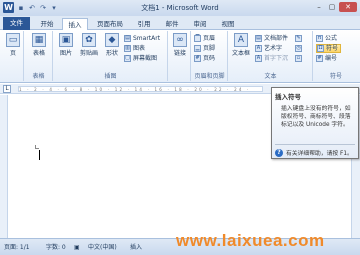 The height and width of the screenshot is (255, 360). I want to click on window-controls: – ▢ ✕, so click(335, 7).